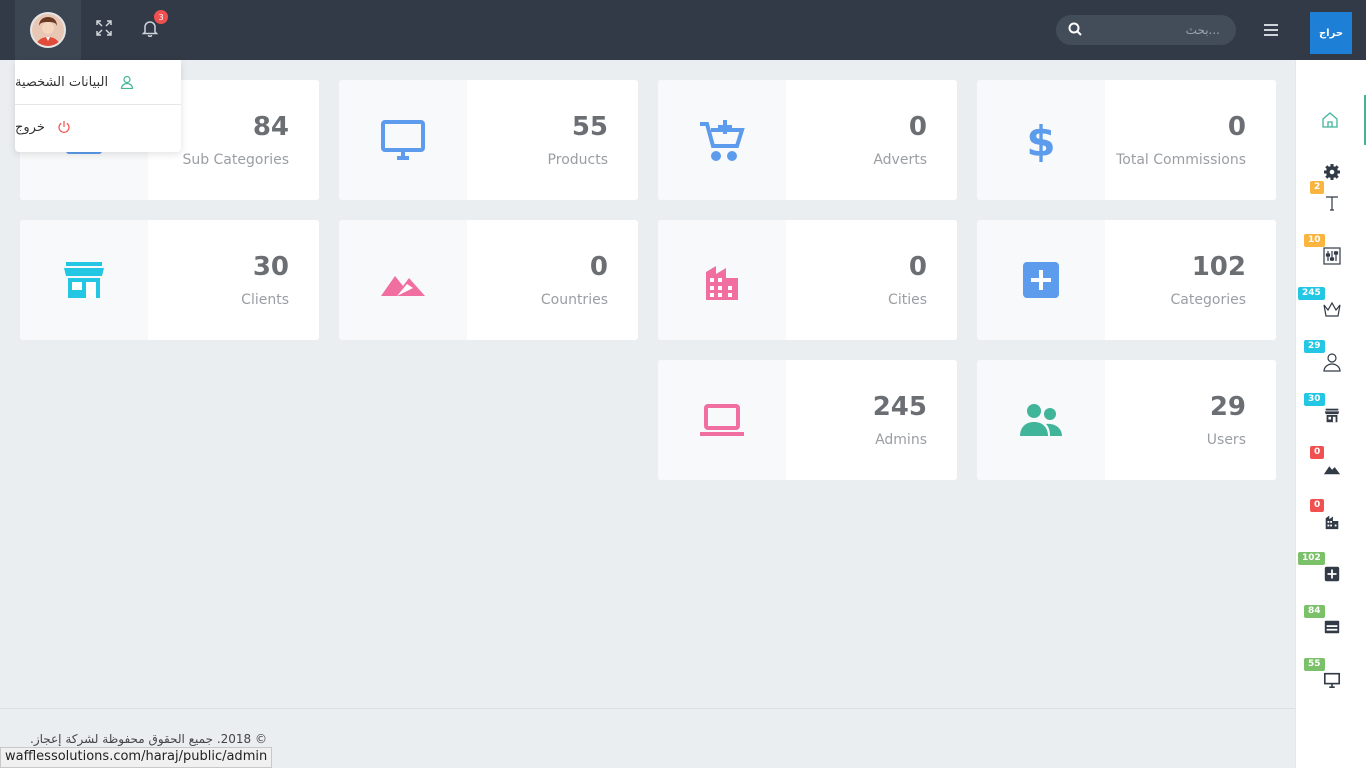 Image resolution: width=1366 pixels, height=768 pixels. Describe the element at coordinates (488, 280) in the screenshot. I see `stat-card-countries: 0 Countries` at that location.